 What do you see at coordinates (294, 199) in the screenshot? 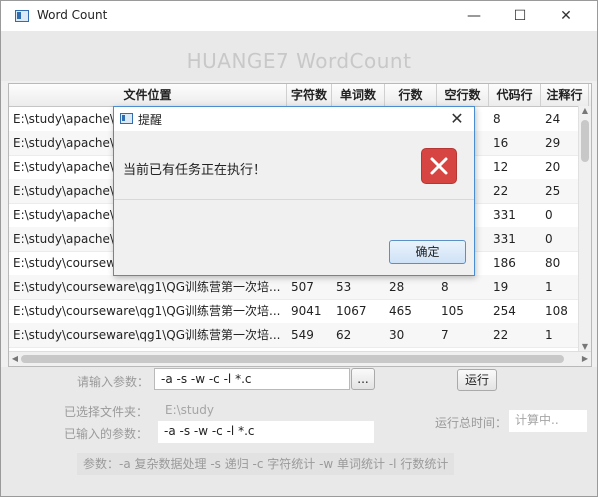
I see `dialog-separator` at bounding box center [294, 199].